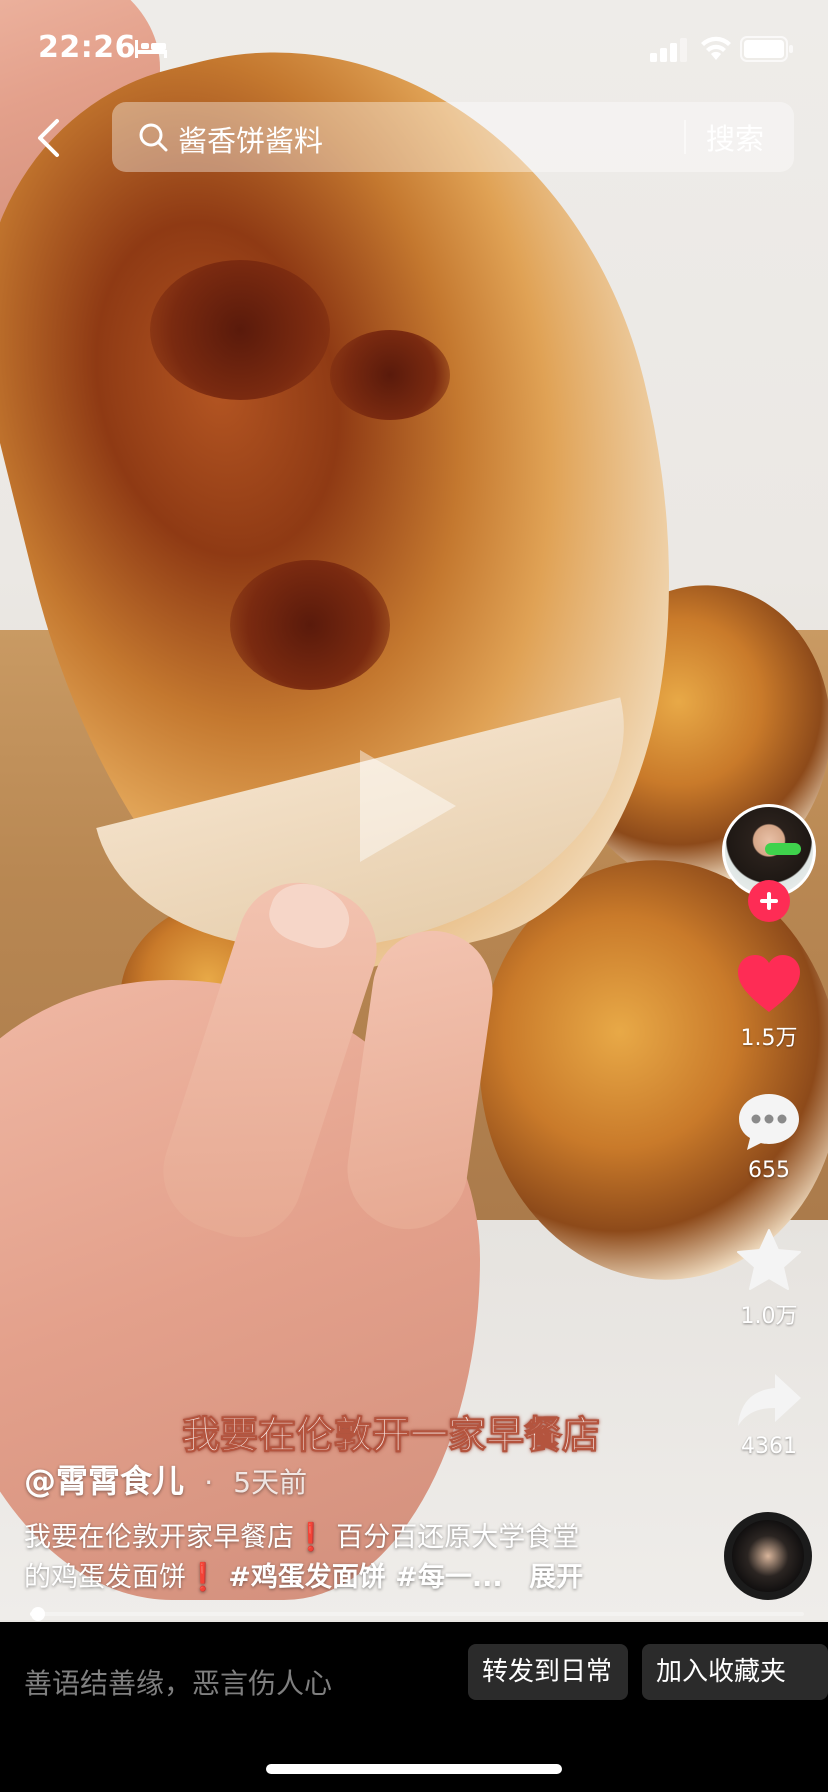 The height and width of the screenshot is (1792, 828). Describe the element at coordinates (766, 49) in the screenshot. I see `battery-icon` at that location.